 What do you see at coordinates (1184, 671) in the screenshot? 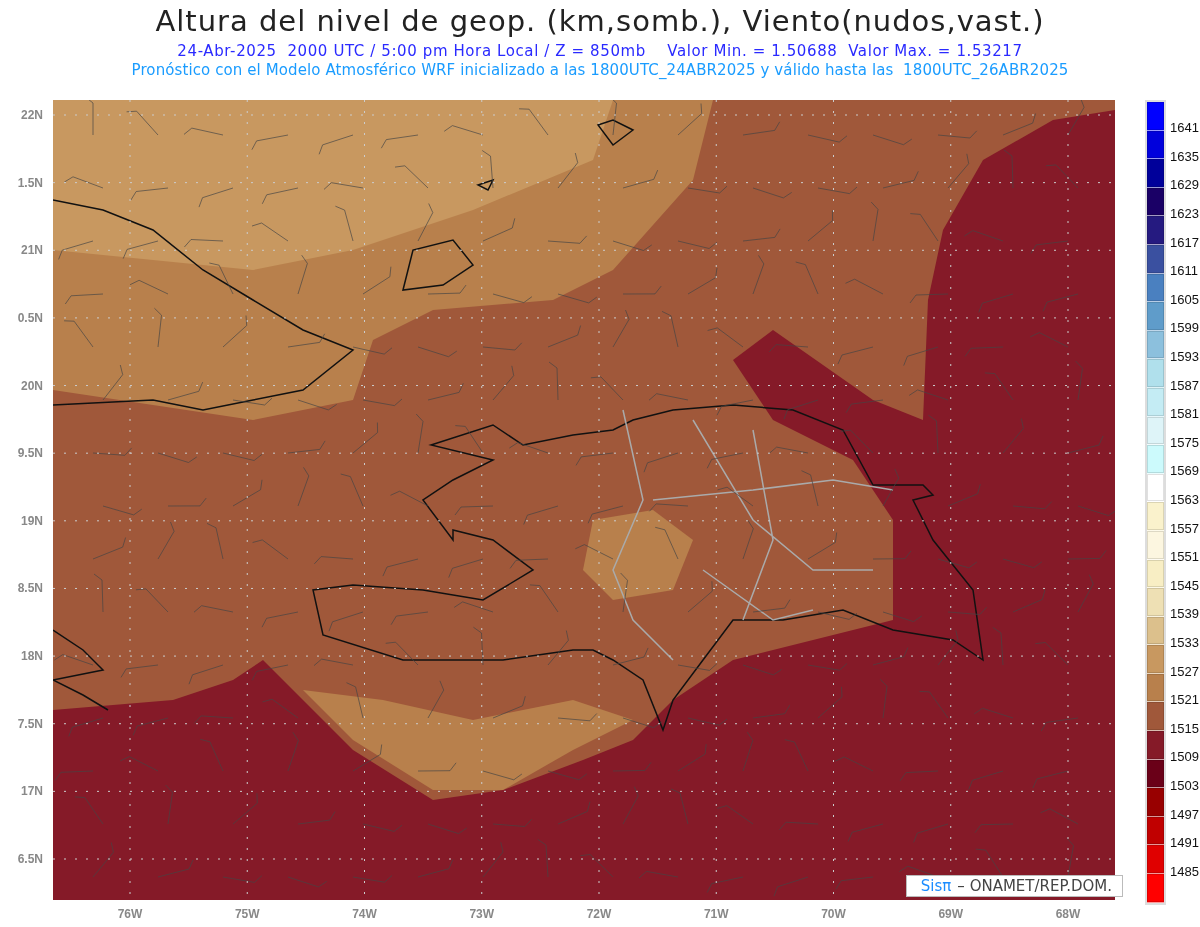
I see `colorbar-label: 1527` at bounding box center [1184, 671].